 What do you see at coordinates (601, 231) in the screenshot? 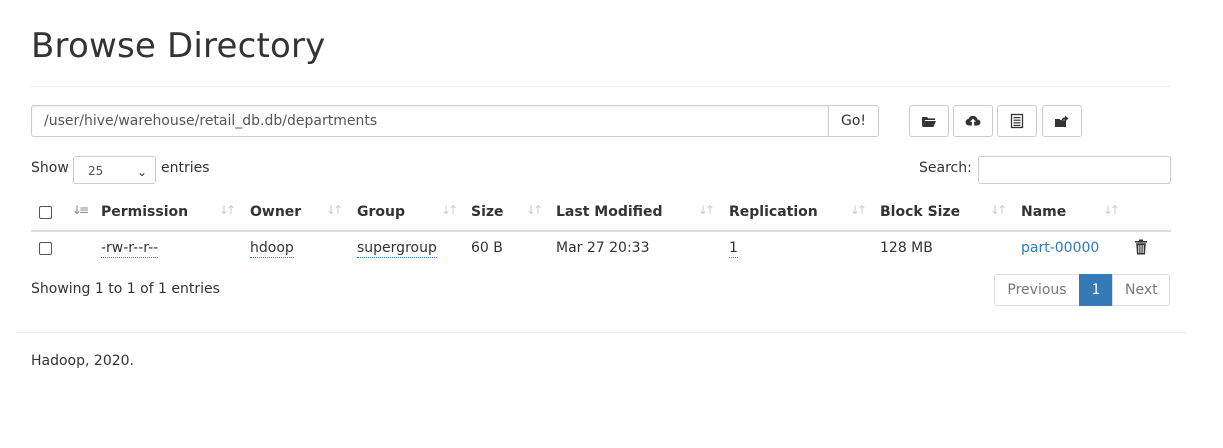
I see `table-header-divider` at bounding box center [601, 231].